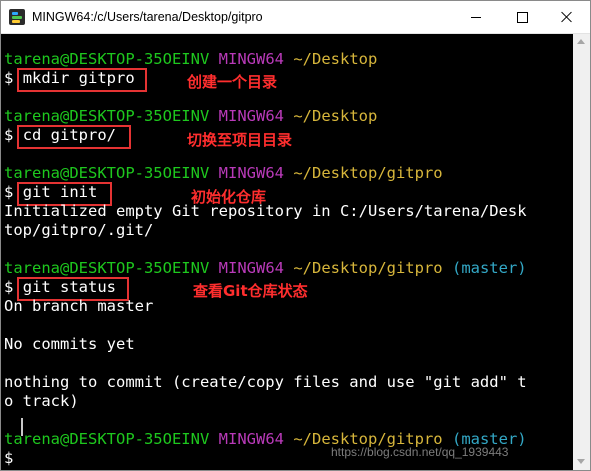 Image resolution: width=591 pixels, height=471 pixels. Describe the element at coordinates (489, 268) in the screenshot. I see `prompt-branch: (master)` at that location.